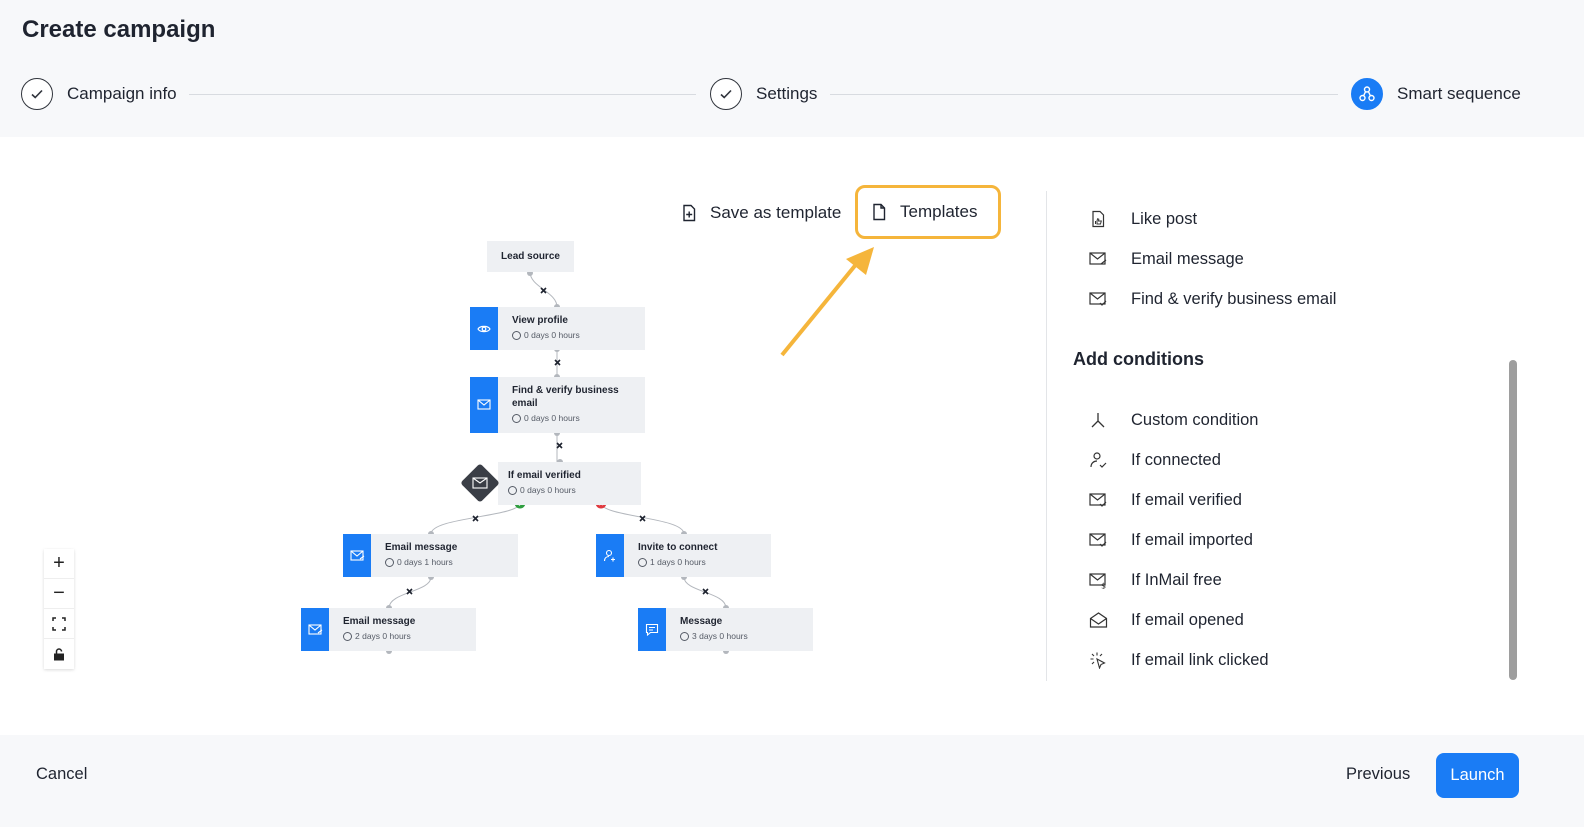 The image size is (1584, 827). I want to click on sidebar-divider, so click(1046, 436).